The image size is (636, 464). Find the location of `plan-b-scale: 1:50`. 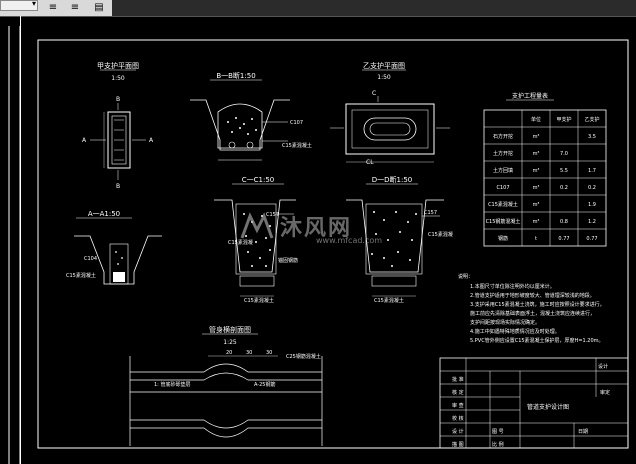

plan-b-scale: 1:50 is located at coordinates (384, 77).